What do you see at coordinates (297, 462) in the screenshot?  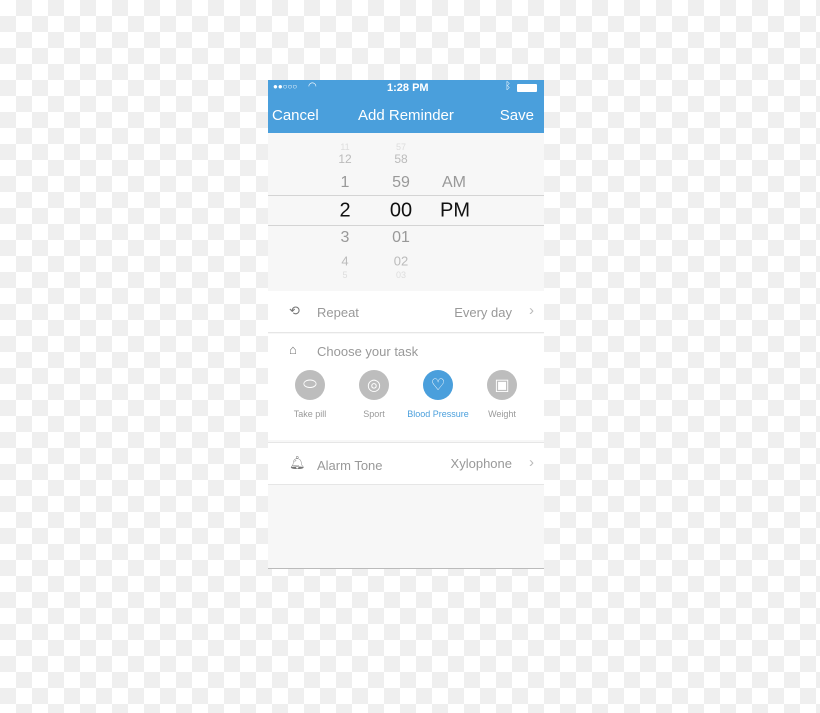 I see `bell-icon: 🔔︎` at bounding box center [297, 462].